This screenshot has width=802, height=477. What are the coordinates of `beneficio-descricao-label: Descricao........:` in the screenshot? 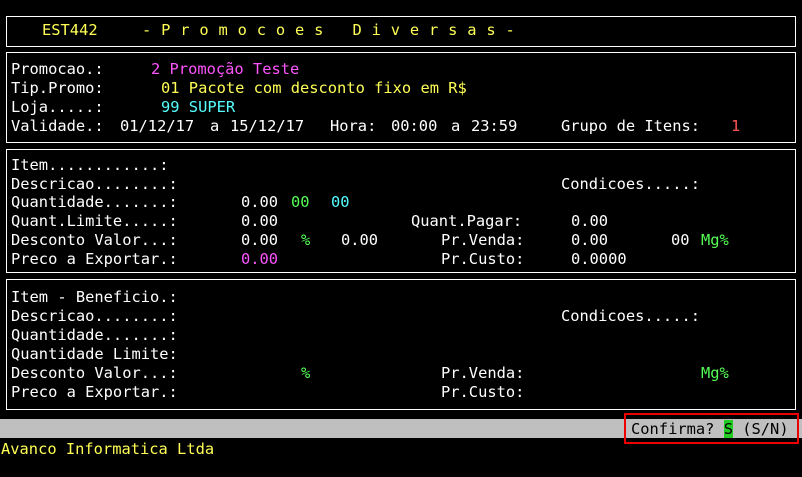 It's located at (94, 316).